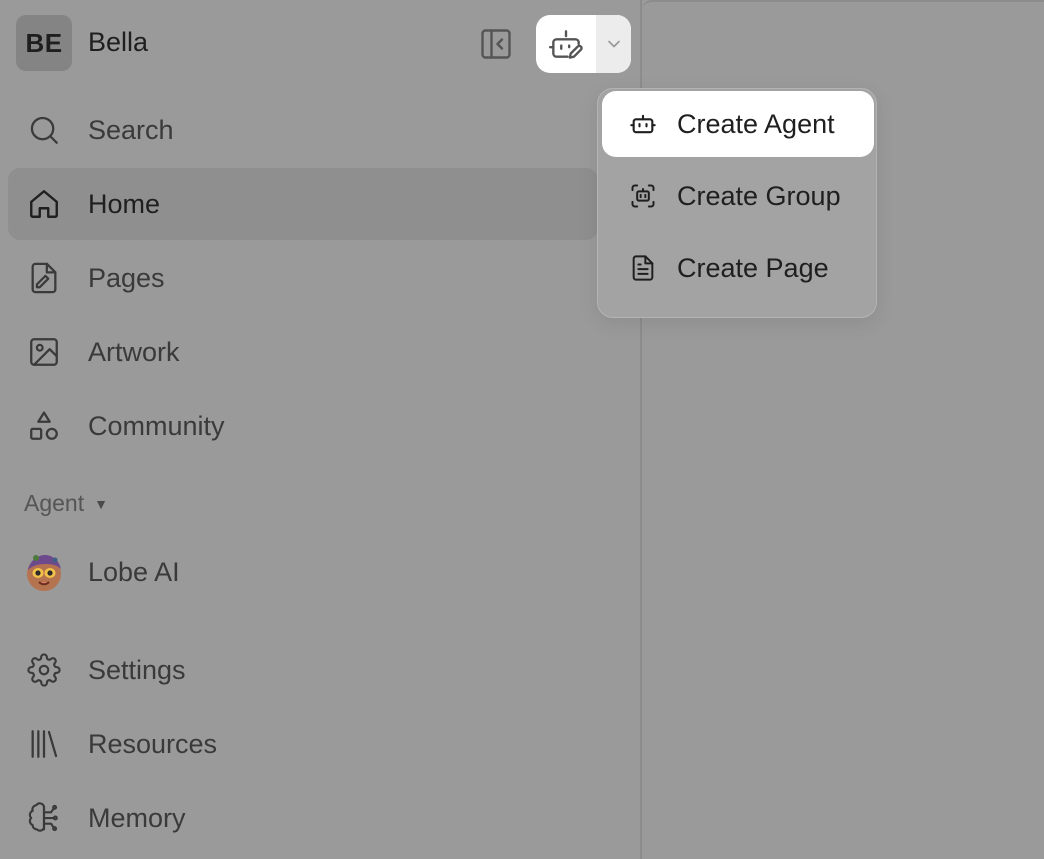 This screenshot has width=1044, height=859. Describe the element at coordinates (134, 352) in the screenshot. I see `nav-label: Artwork` at that location.